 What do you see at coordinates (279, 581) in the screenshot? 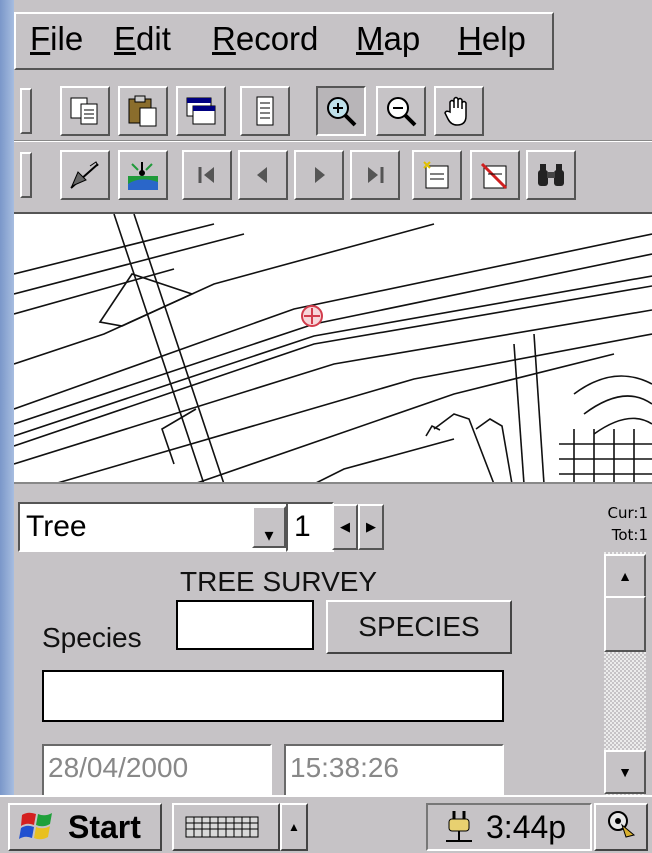
I see `form-title: TREE SURVEY` at bounding box center [279, 581].